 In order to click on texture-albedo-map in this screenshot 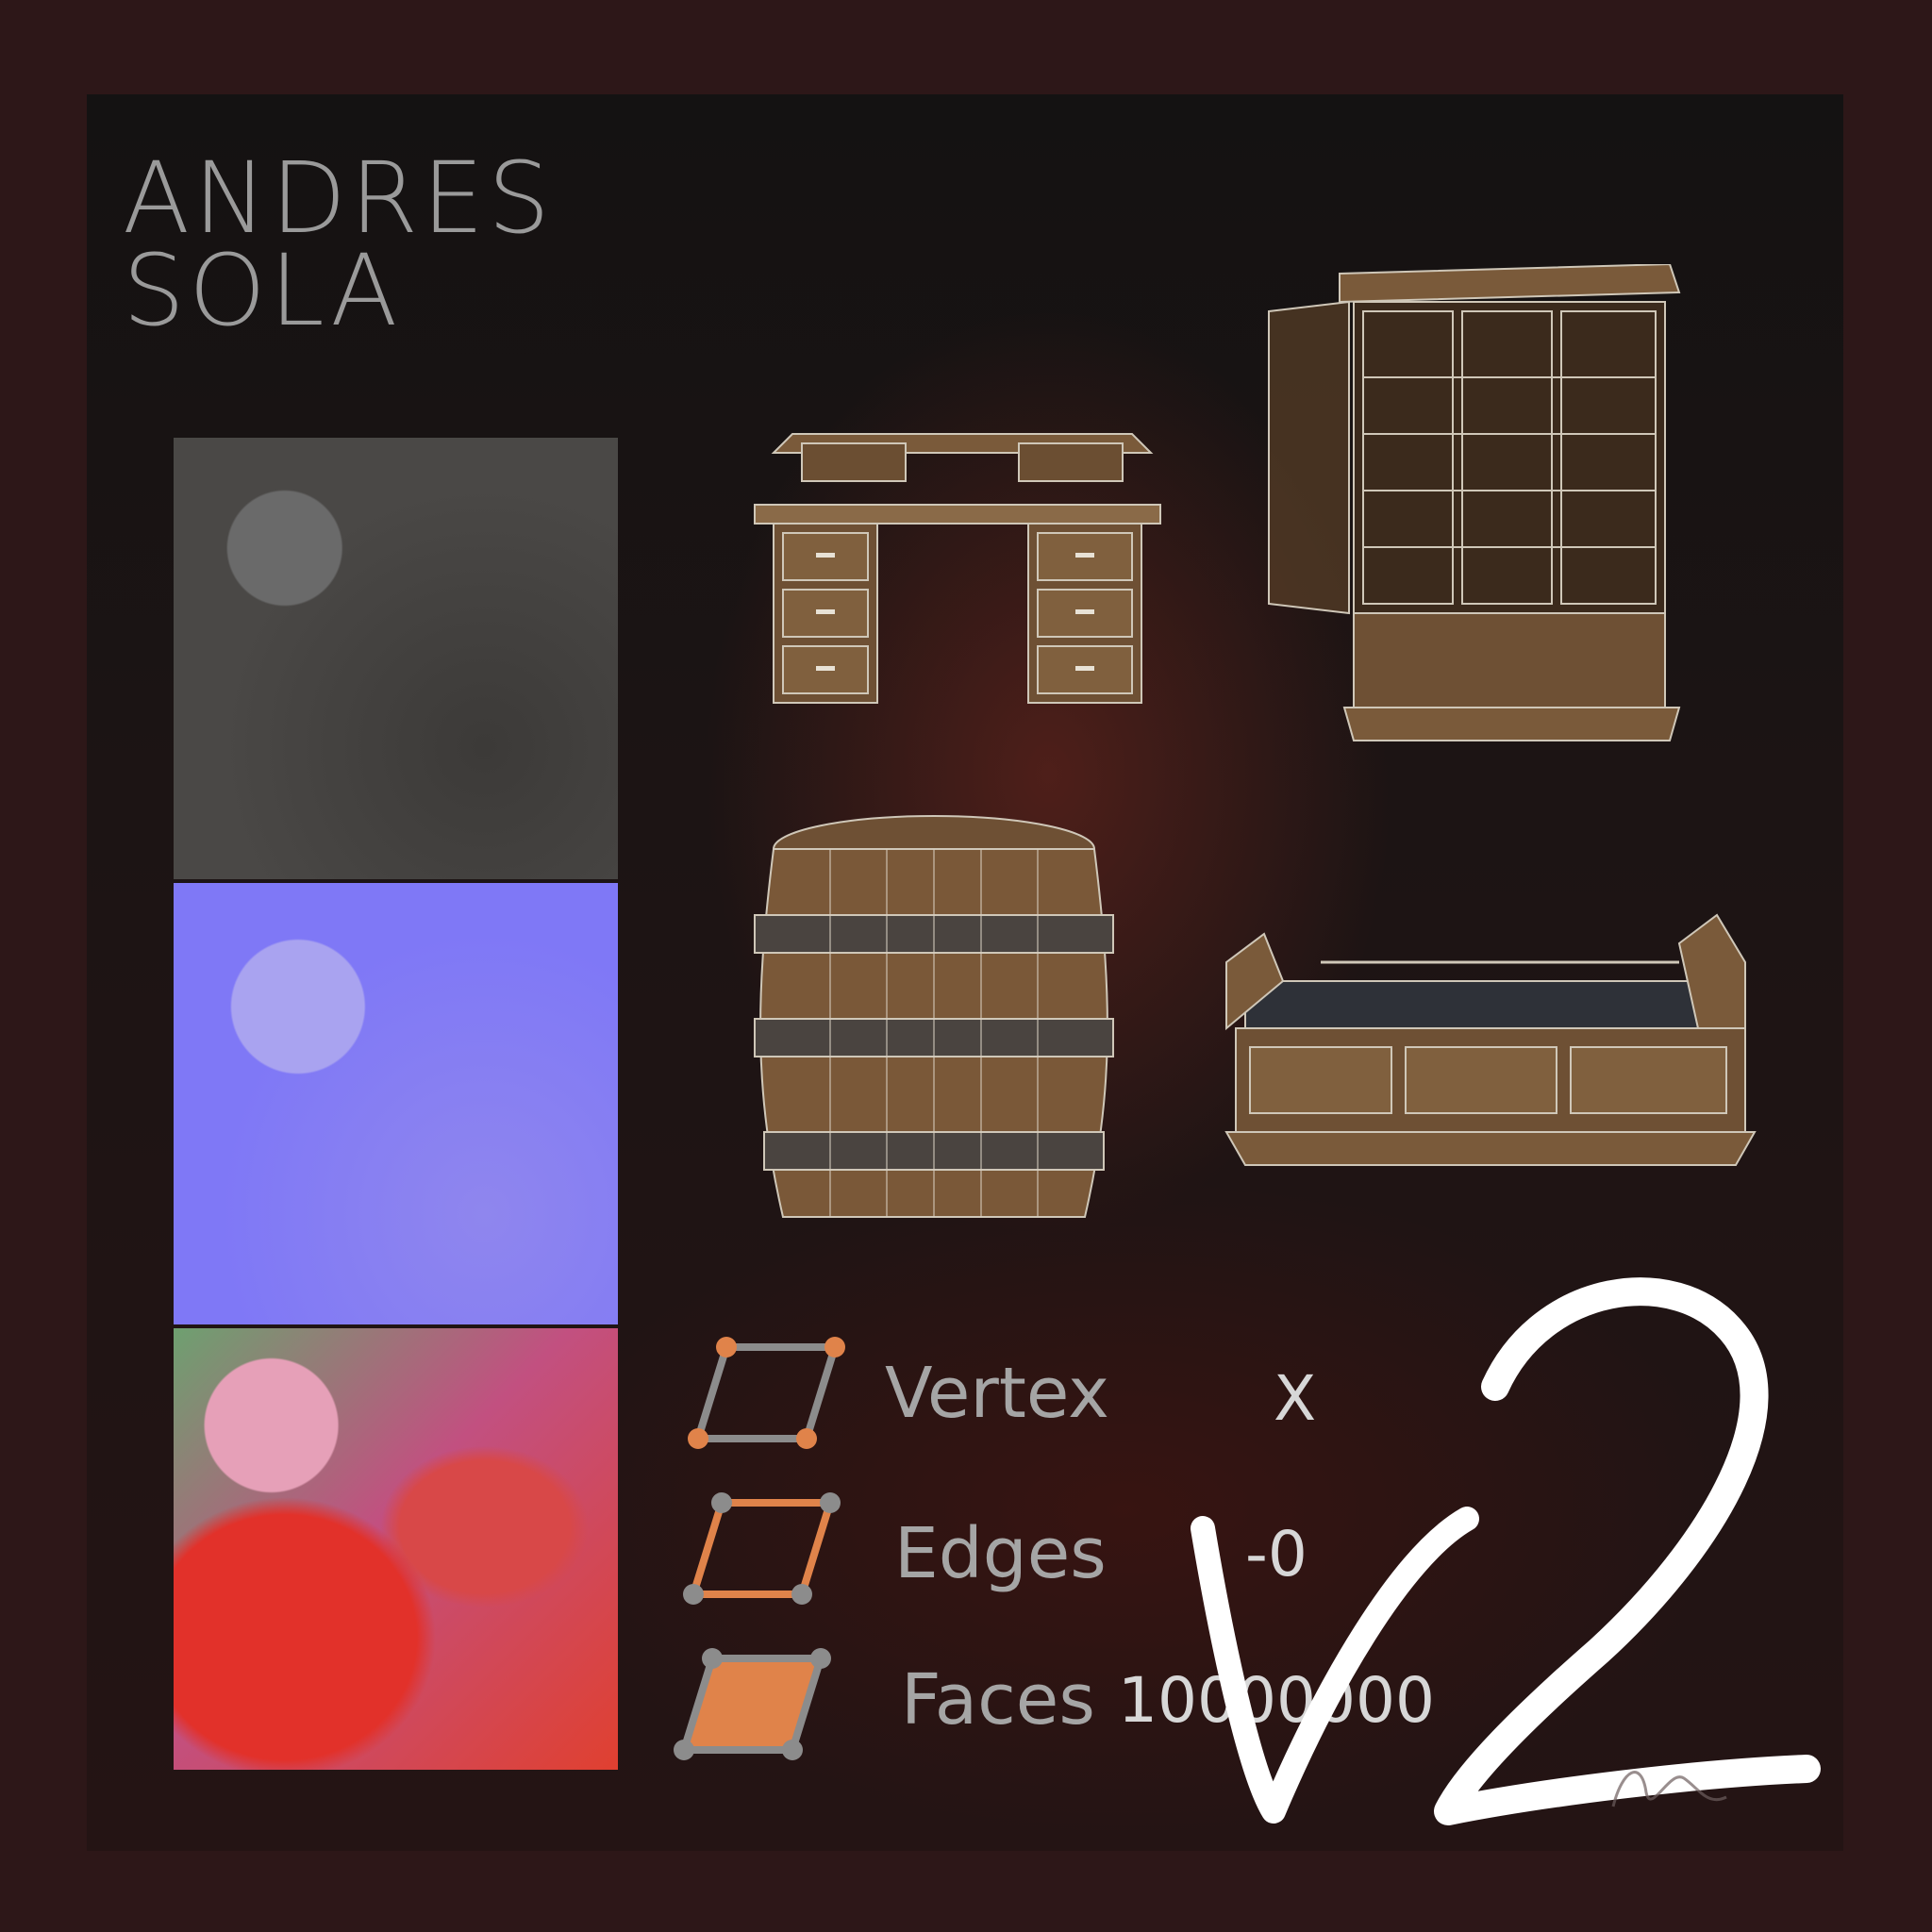, I will do `click(396, 659)`.